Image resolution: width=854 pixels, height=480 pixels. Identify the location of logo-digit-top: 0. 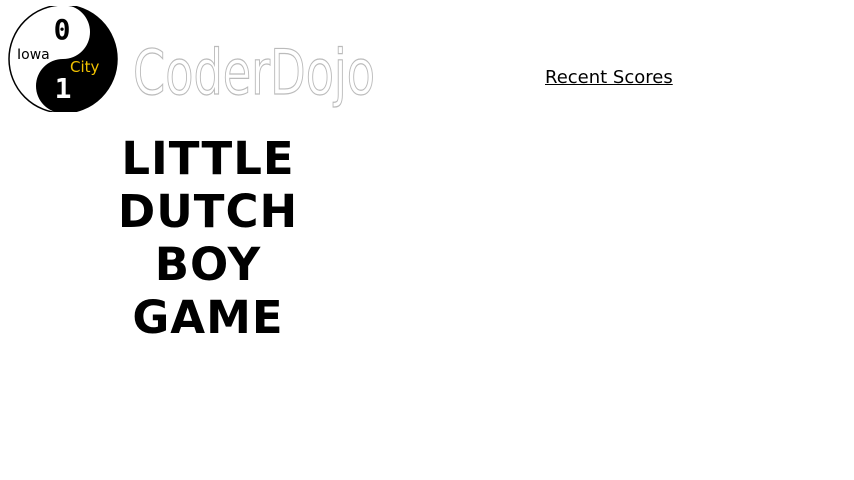
(62, 29).